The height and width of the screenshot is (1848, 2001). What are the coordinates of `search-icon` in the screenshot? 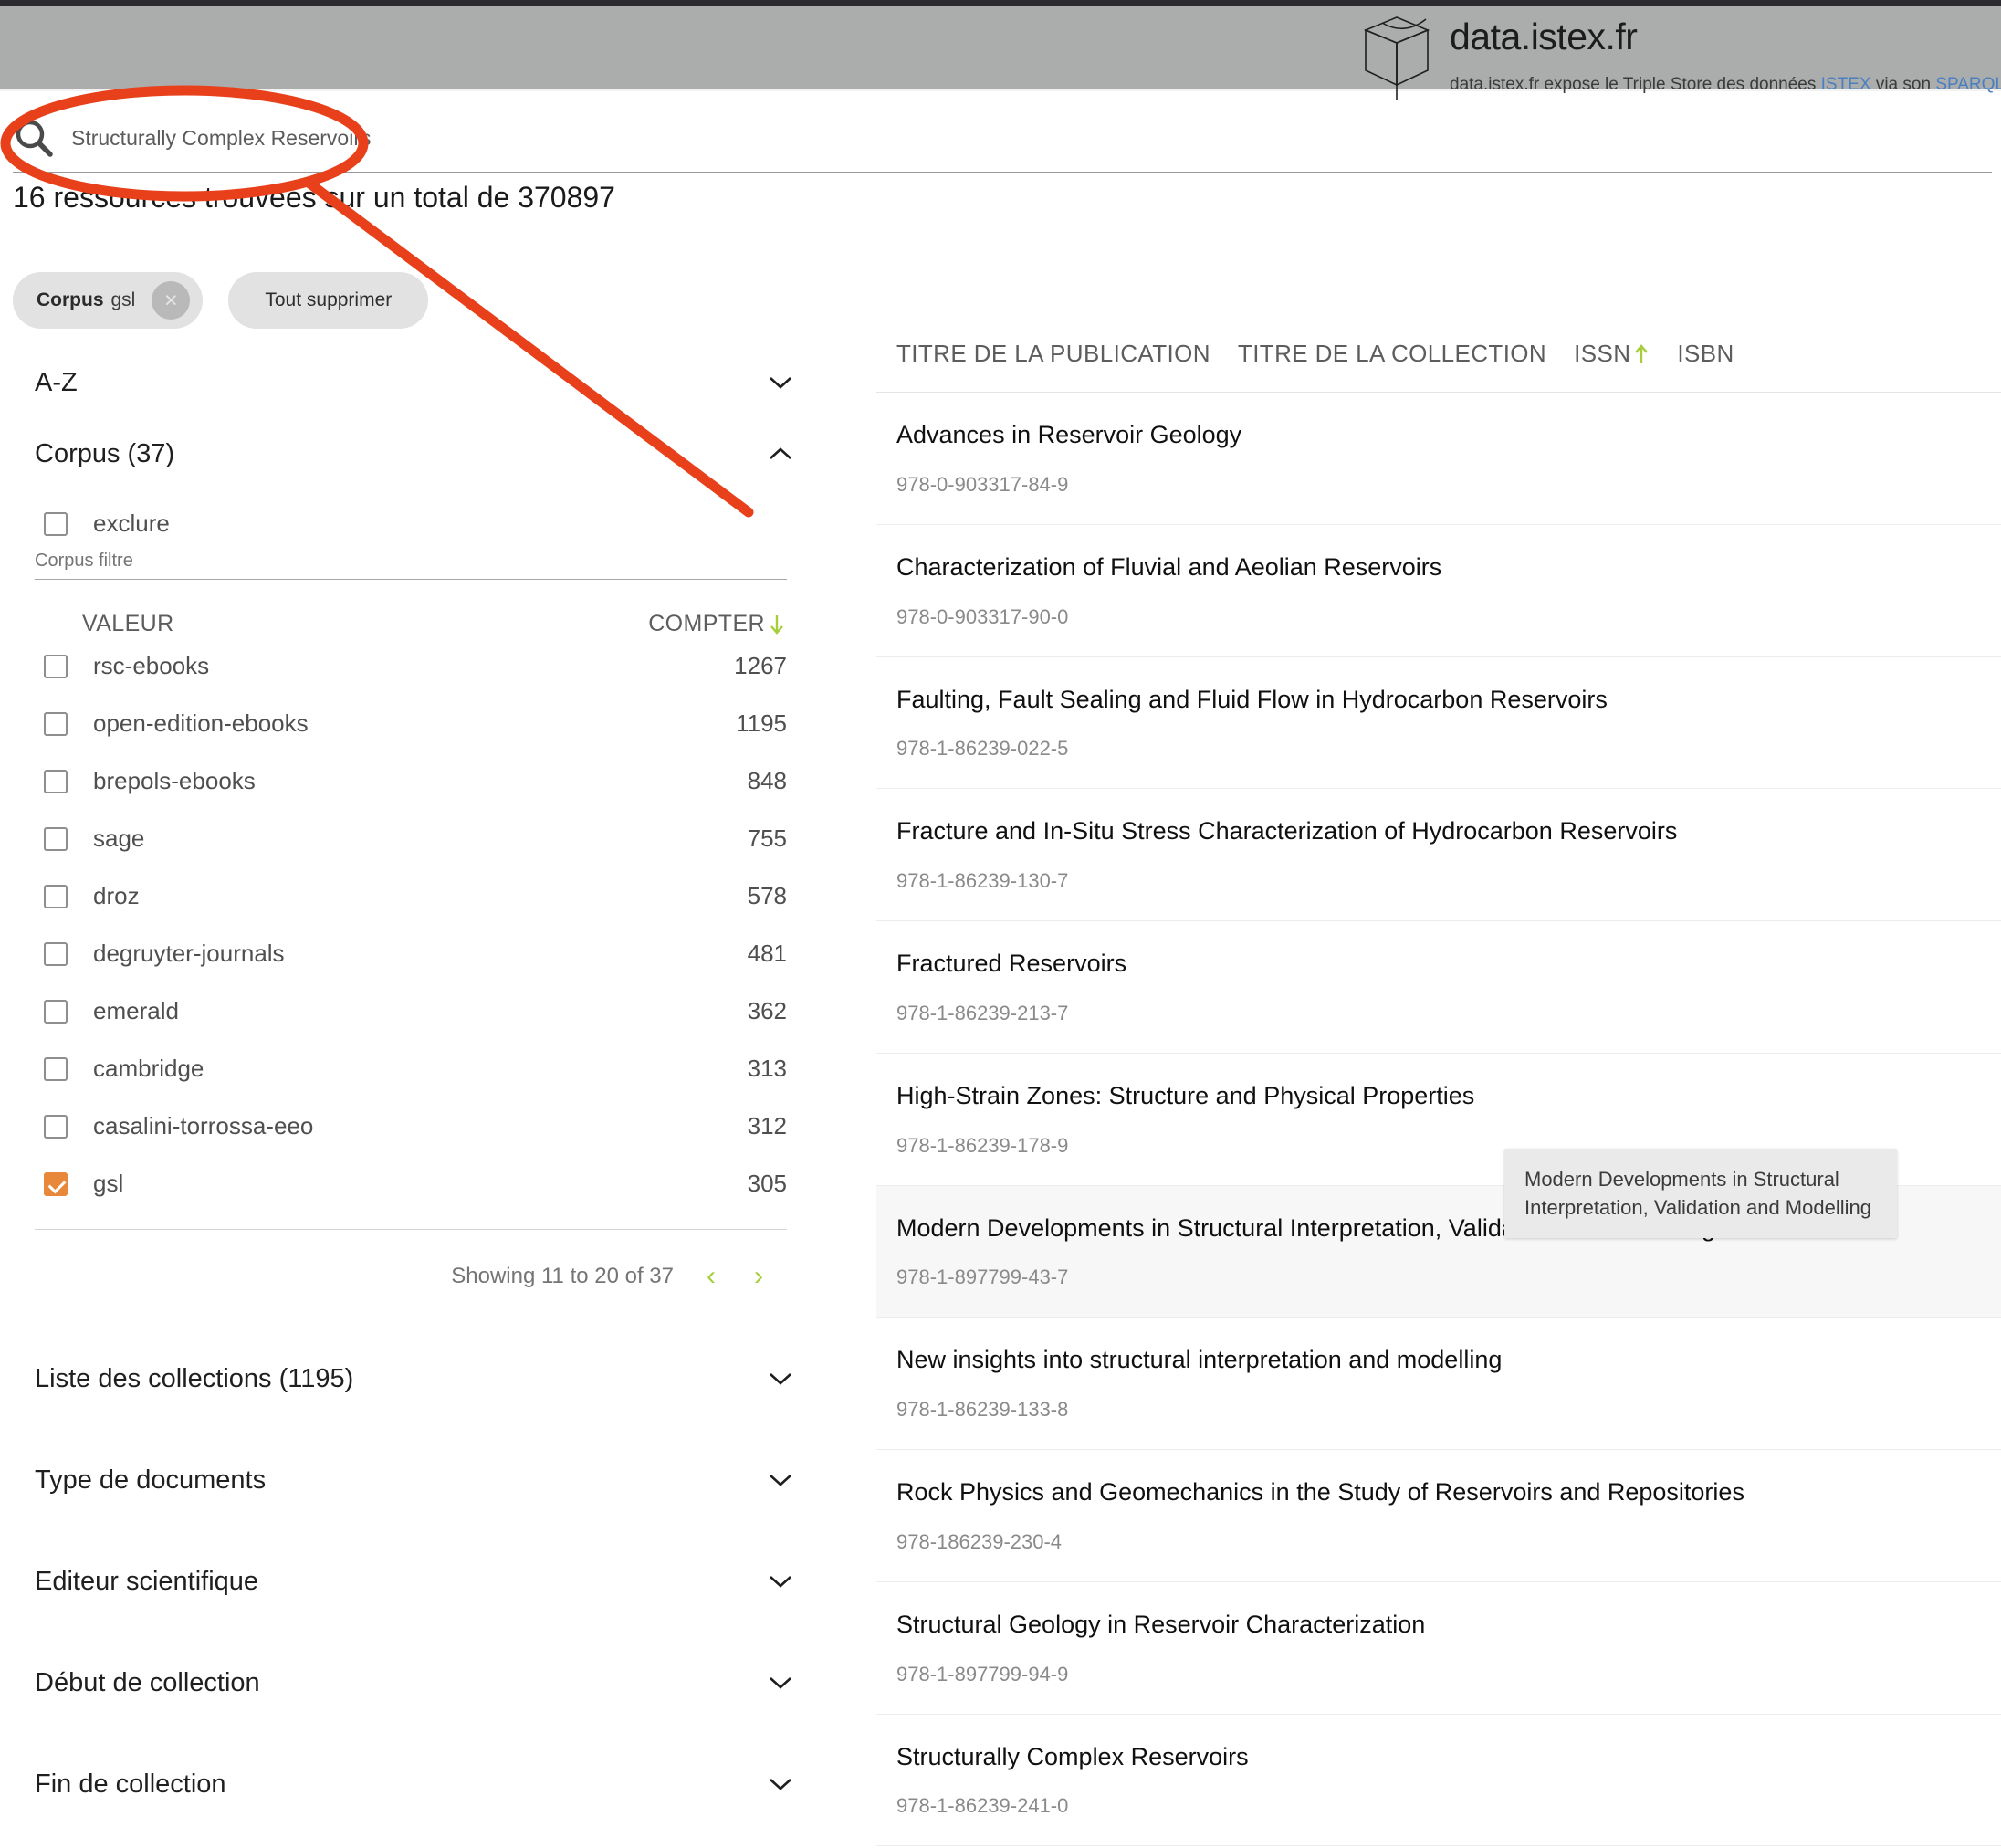 It's located at (34, 138).